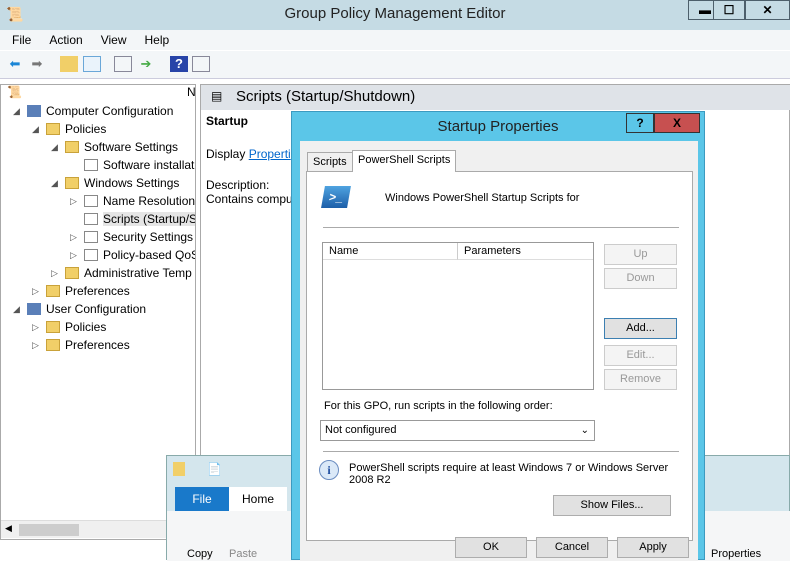 This screenshot has height=561, width=790. Describe the element at coordinates (200, 554) in the screenshot. I see `copy-button: Copy` at that location.